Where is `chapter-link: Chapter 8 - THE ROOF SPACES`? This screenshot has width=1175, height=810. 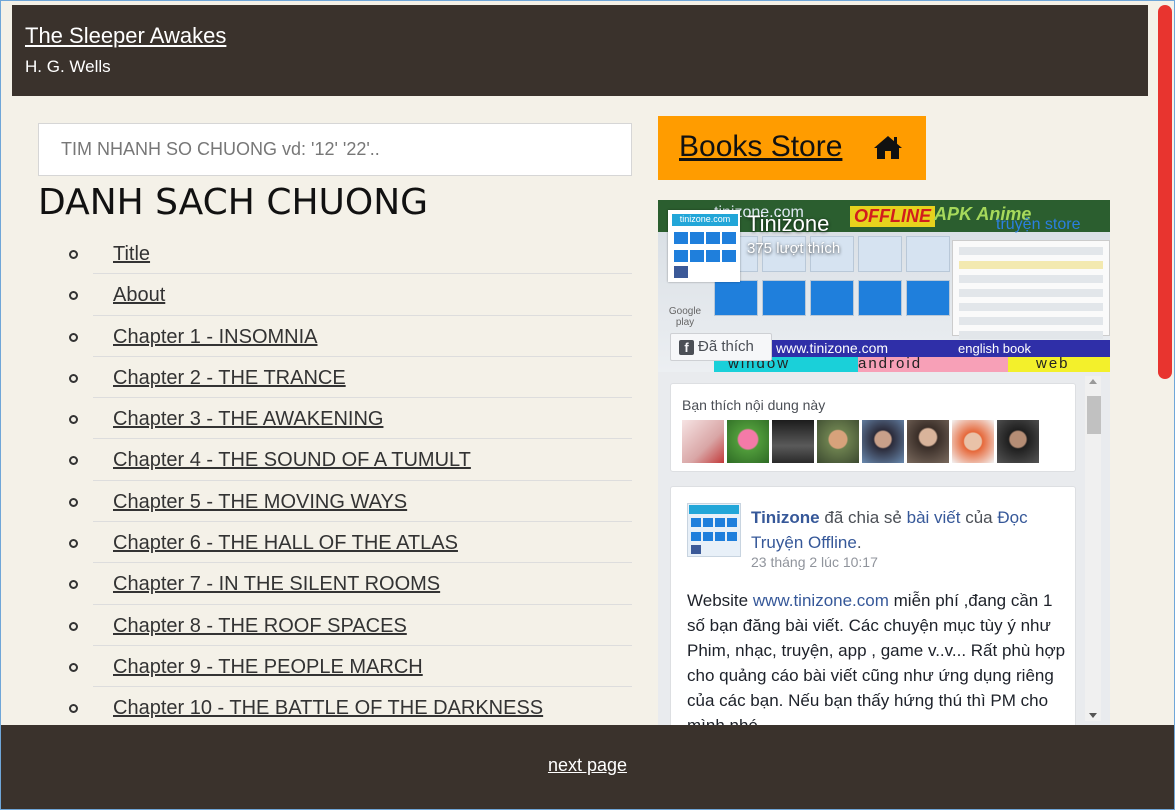
chapter-link: Chapter 8 - THE ROOF SPACES is located at coordinates (260, 626).